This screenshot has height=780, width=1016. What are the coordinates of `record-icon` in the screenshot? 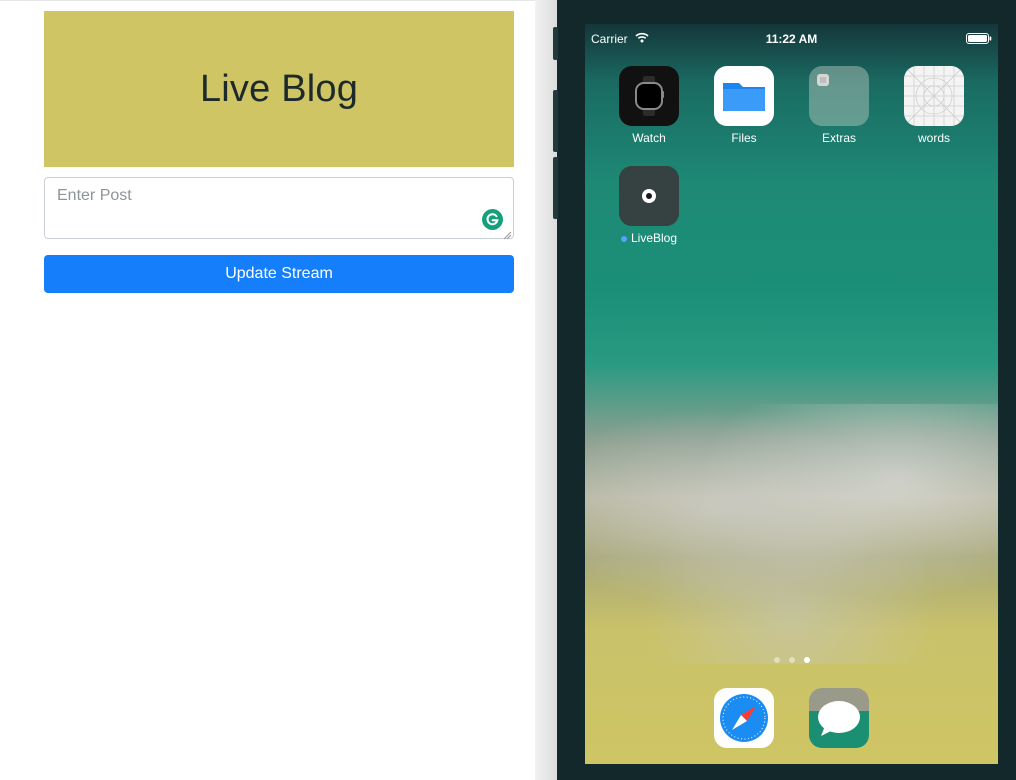 It's located at (649, 196).